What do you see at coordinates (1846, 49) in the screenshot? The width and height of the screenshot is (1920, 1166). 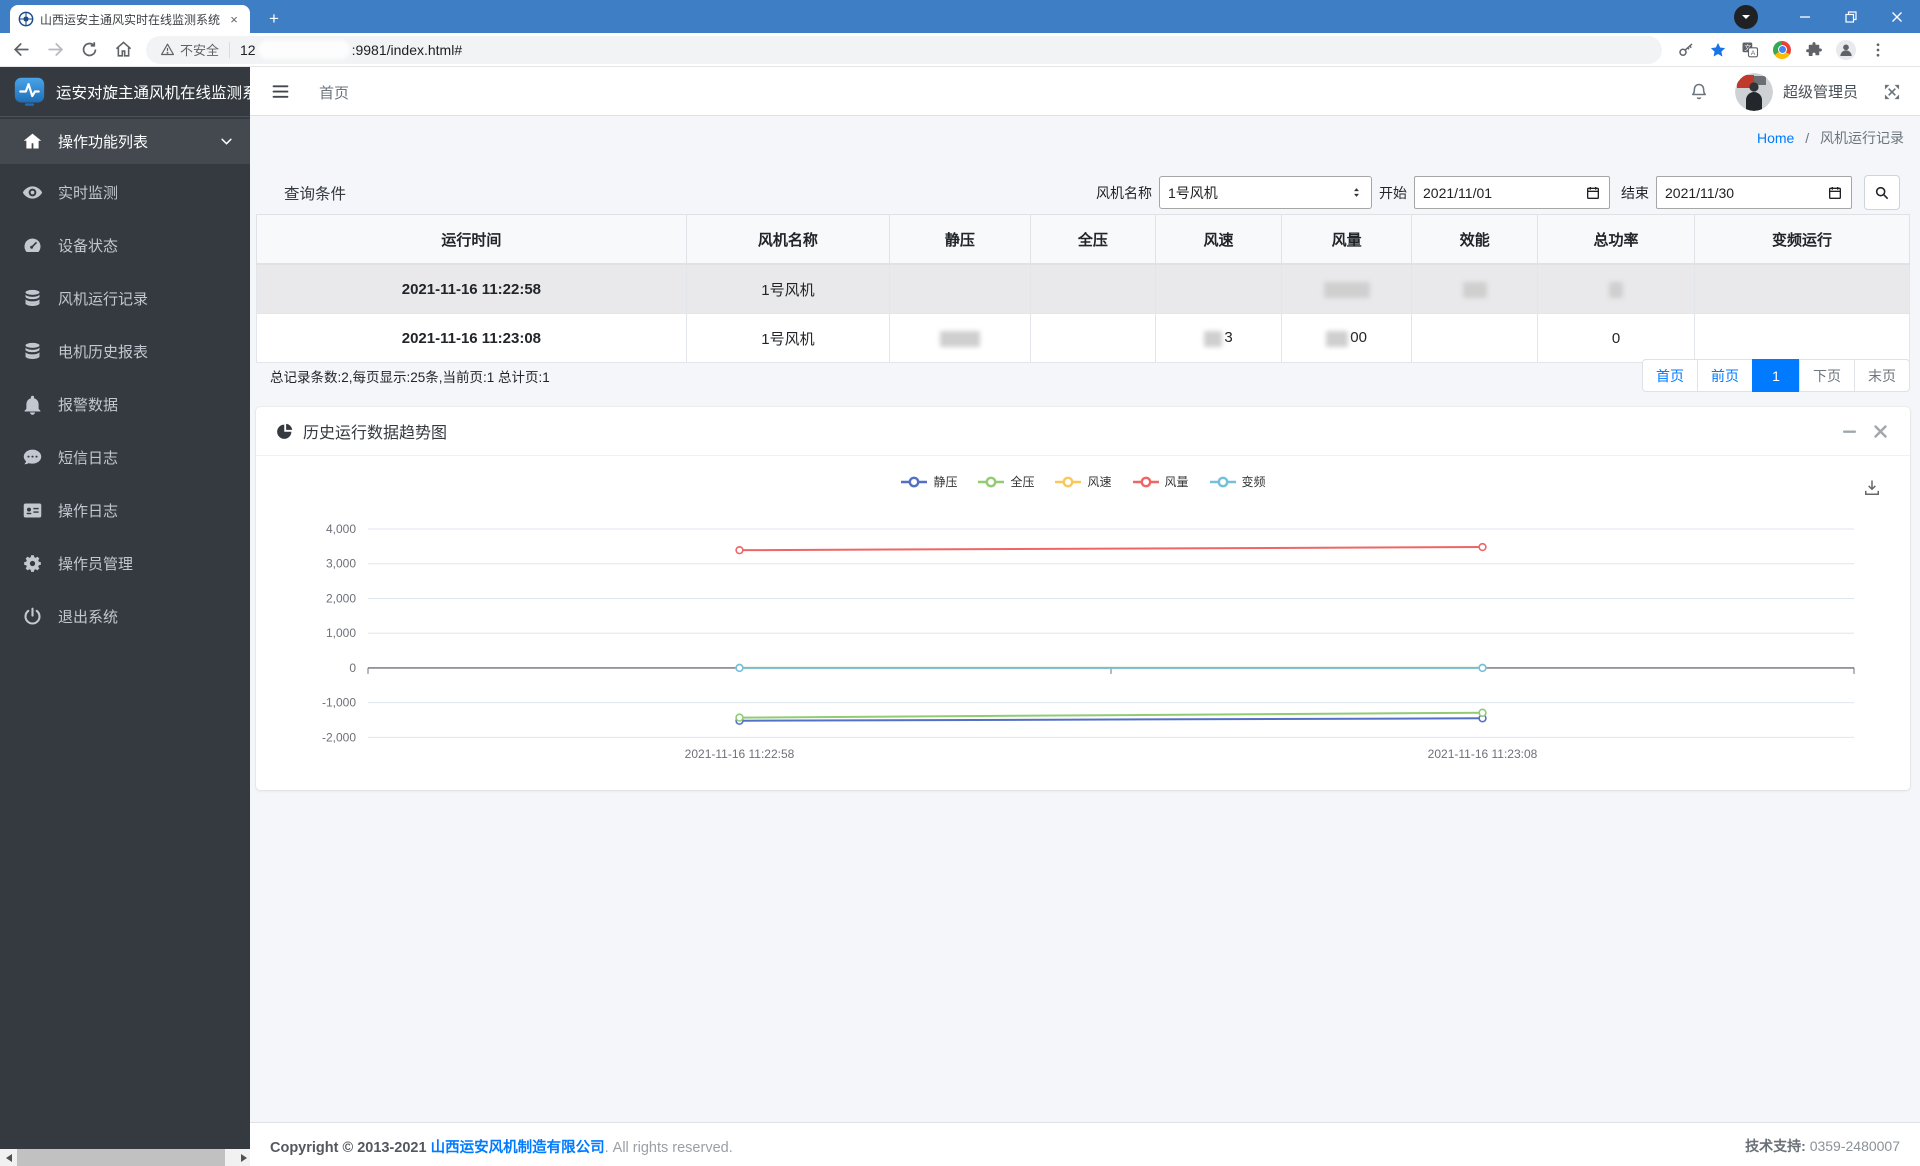 I see `browser-user-icon` at bounding box center [1846, 49].